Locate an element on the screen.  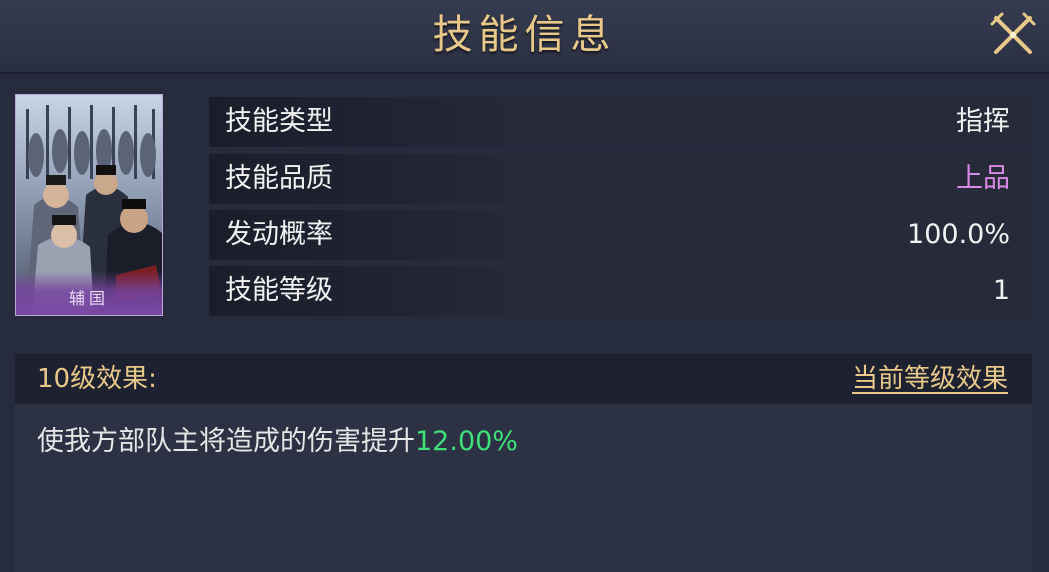
effect-title: 10级效果: is located at coordinates (97, 379).